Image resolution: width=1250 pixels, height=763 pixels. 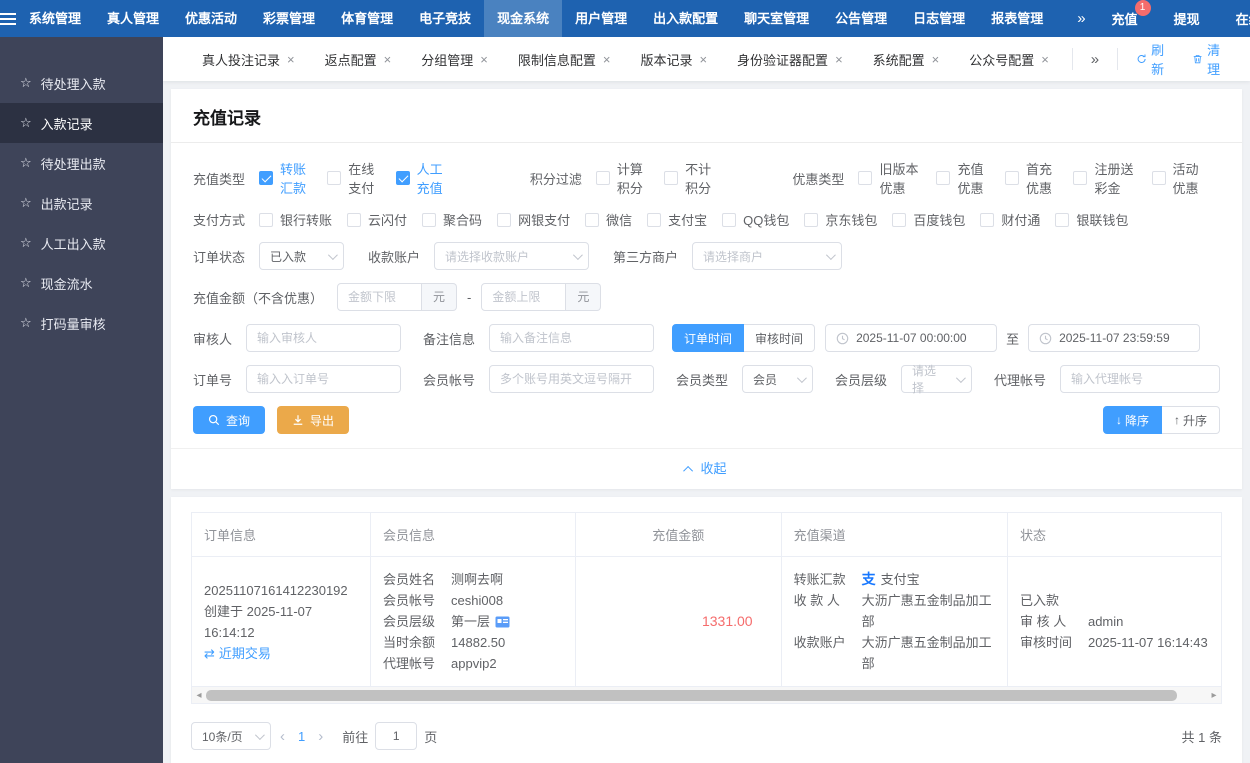 What do you see at coordinates (533, 219) in the screenshot?
I see `pay-method-option: 网银支付` at bounding box center [533, 219].